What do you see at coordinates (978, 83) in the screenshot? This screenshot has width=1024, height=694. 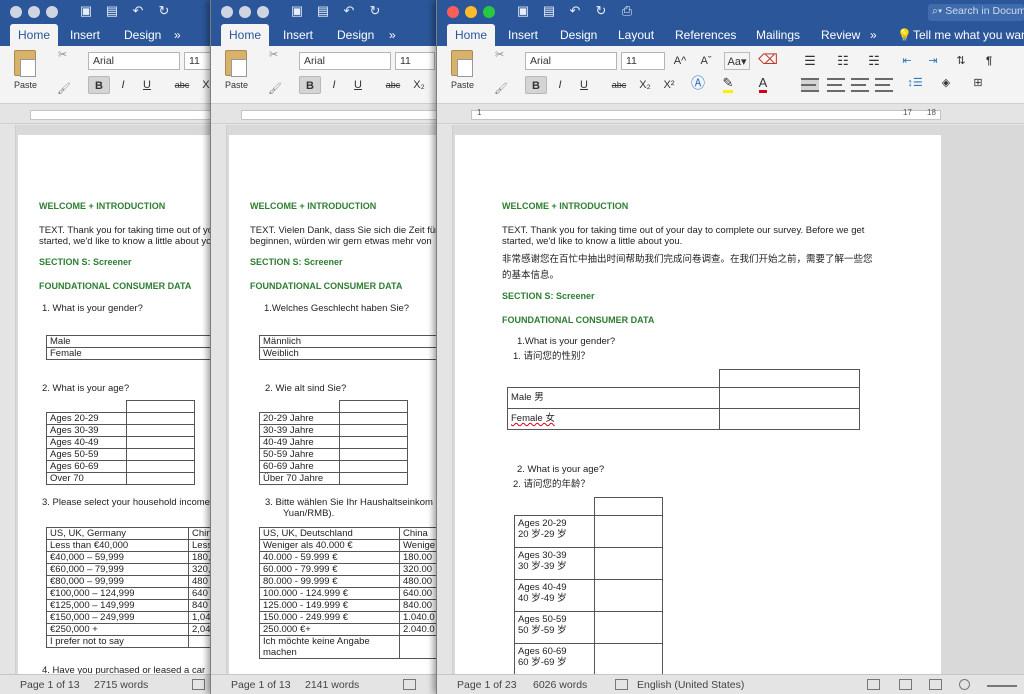 I see `borders-icon: ⊞` at bounding box center [978, 83].